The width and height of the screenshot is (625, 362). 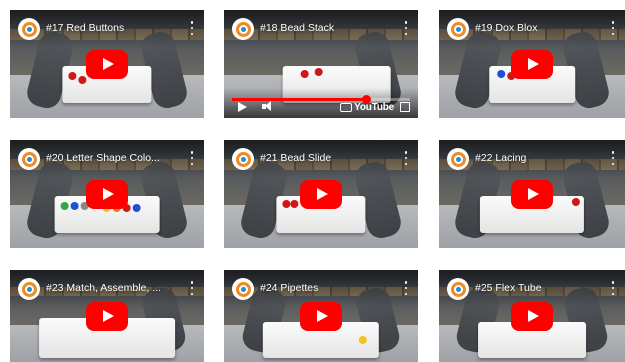 I want to click on video-card: #17 Red Buttons, so click(x=107, y=64).